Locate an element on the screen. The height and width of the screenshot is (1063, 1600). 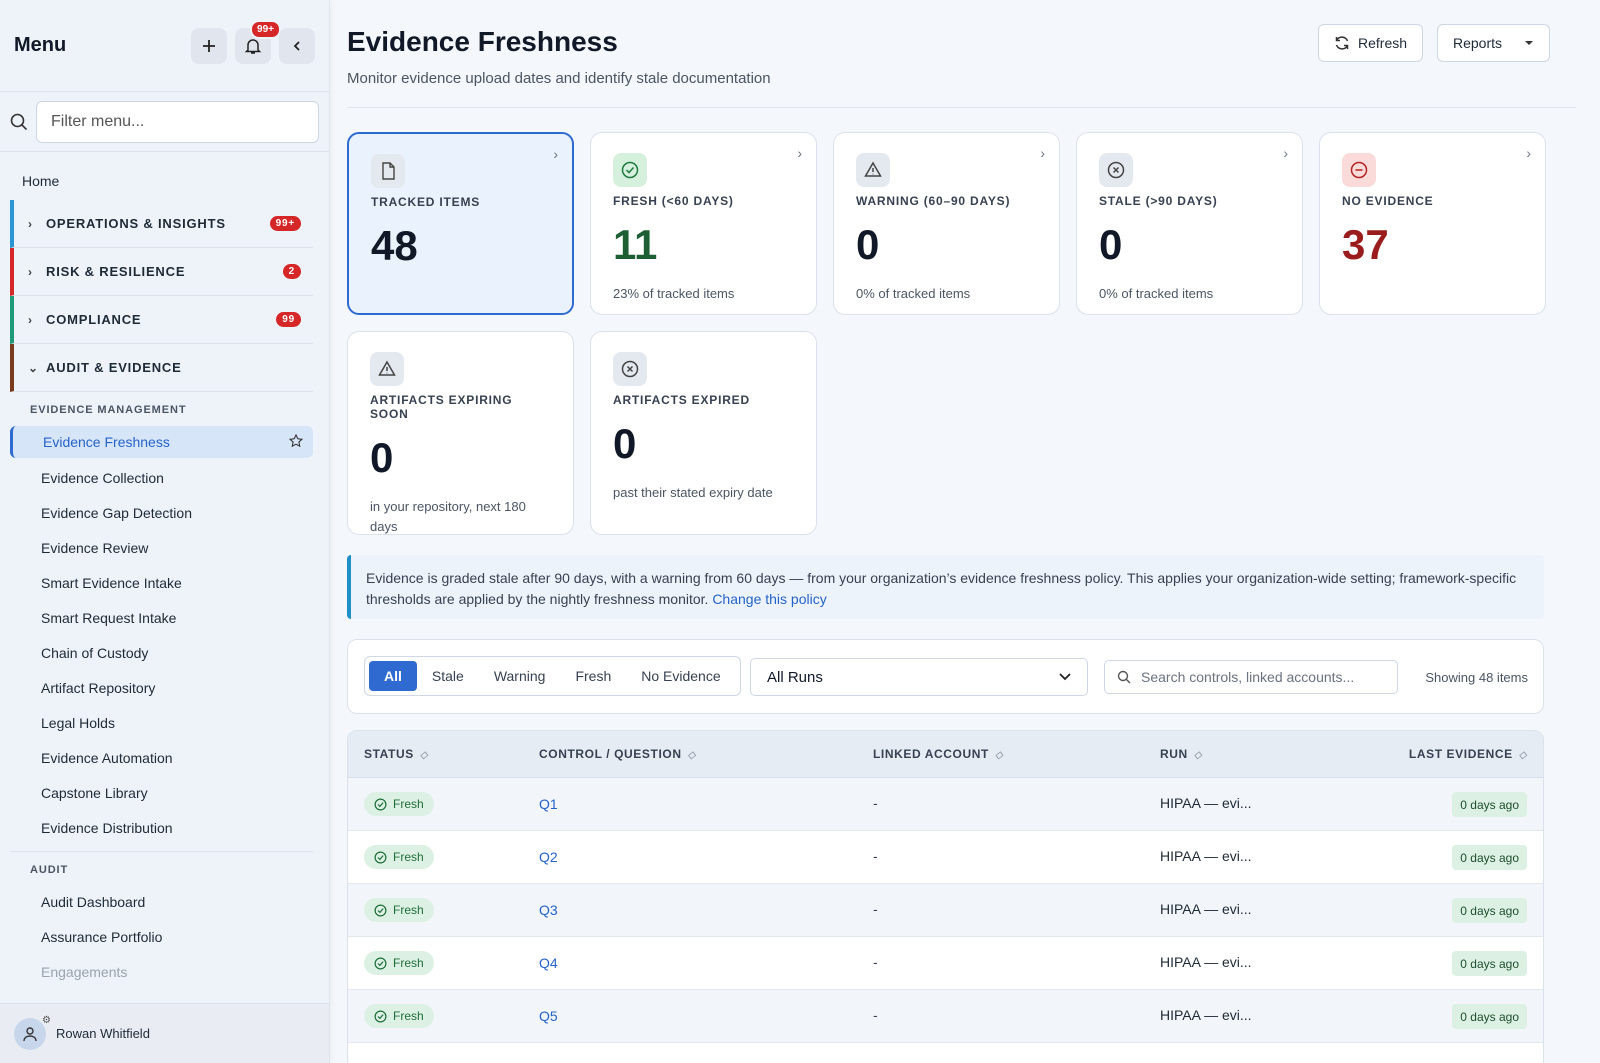
column-header-run: RUN ◇ is located at coordinates (1181, 754).